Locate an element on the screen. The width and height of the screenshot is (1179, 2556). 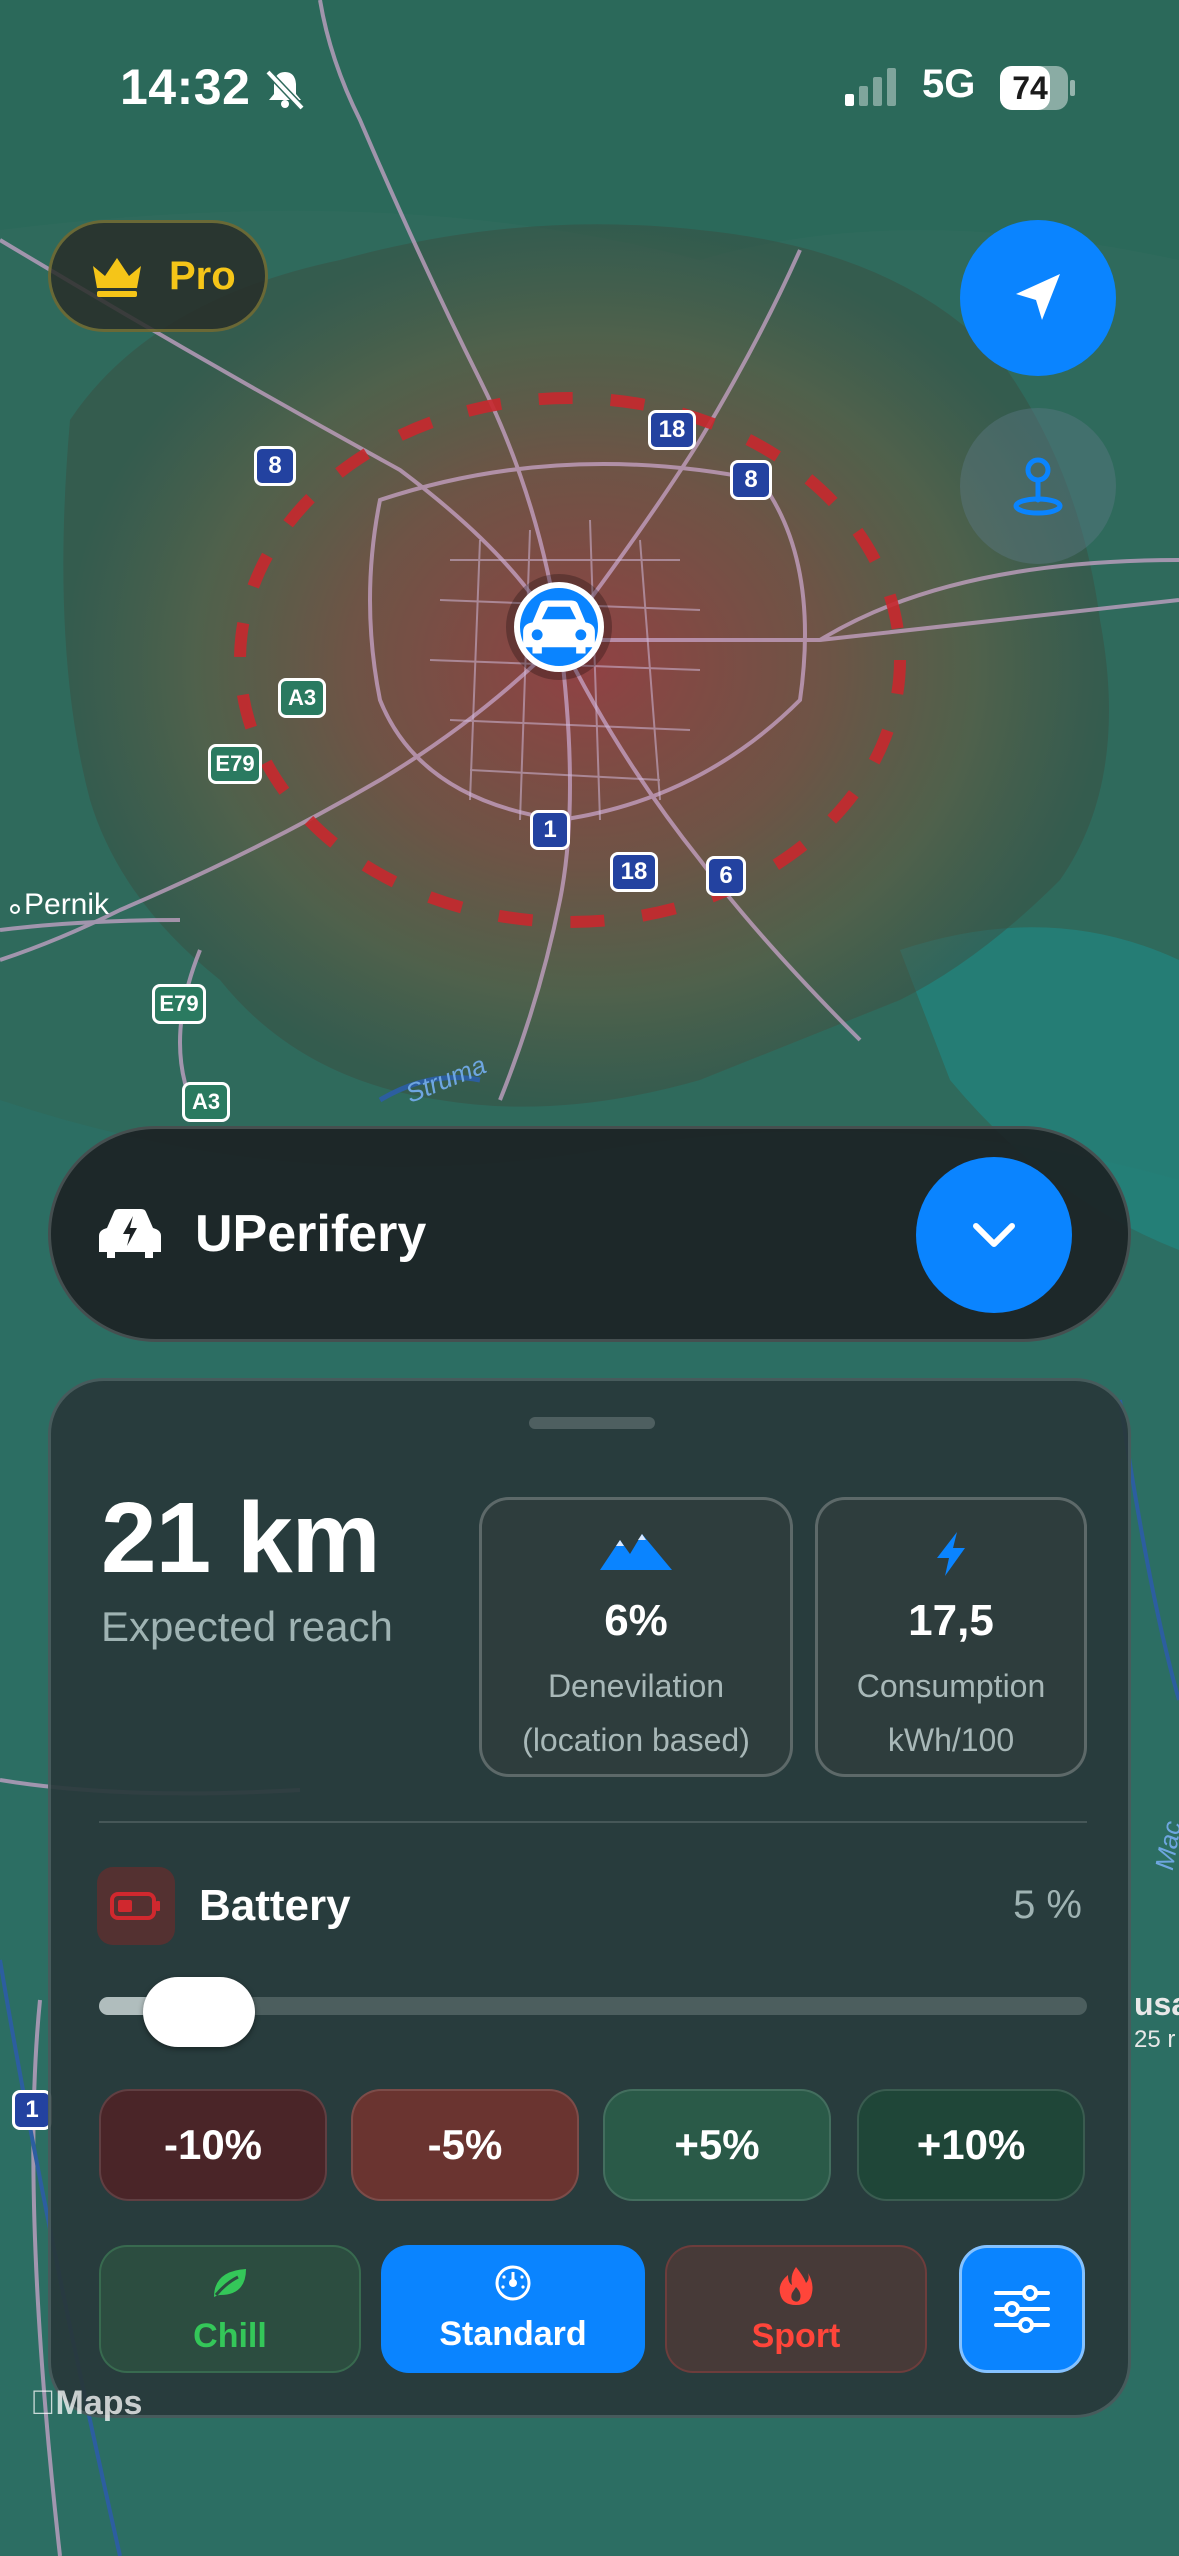
crown-icon is located at coordinates (117, 277).